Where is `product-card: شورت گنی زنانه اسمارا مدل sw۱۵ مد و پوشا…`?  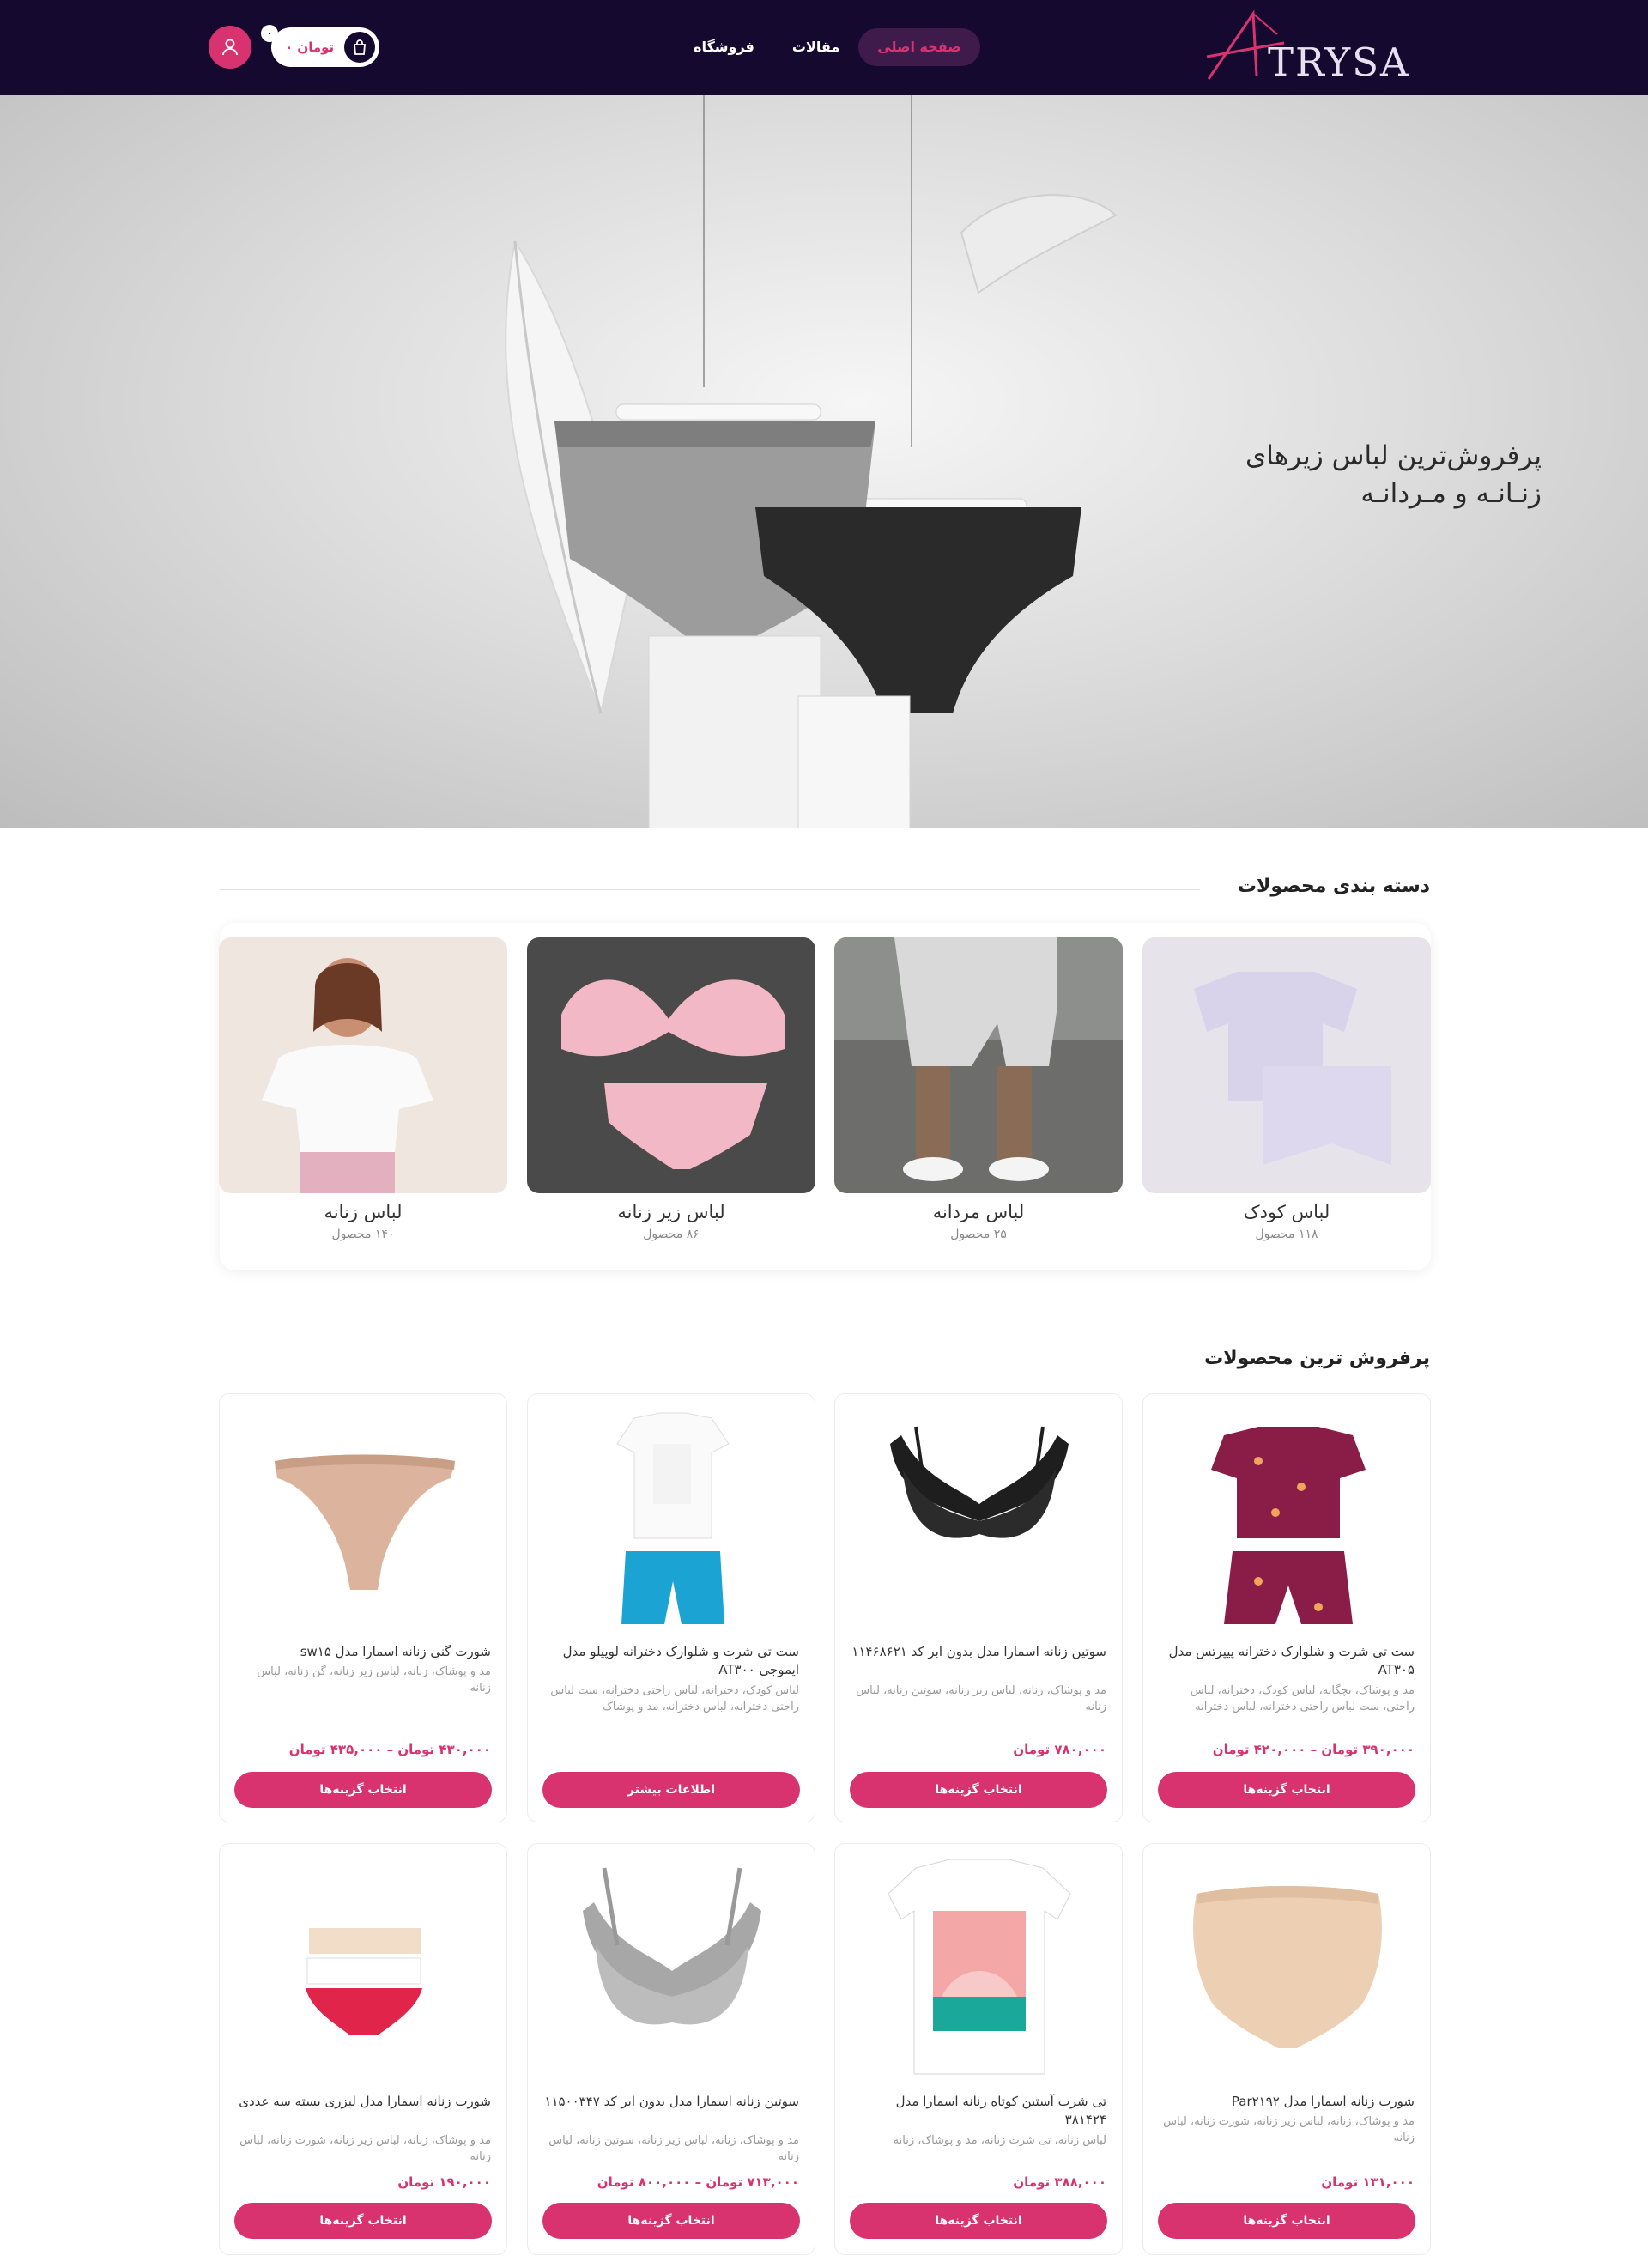
product-card: شورت گنی زنانه اسمارا مدل sw۱۵ مد و پوشا… is located at coordinates (363, 1607).